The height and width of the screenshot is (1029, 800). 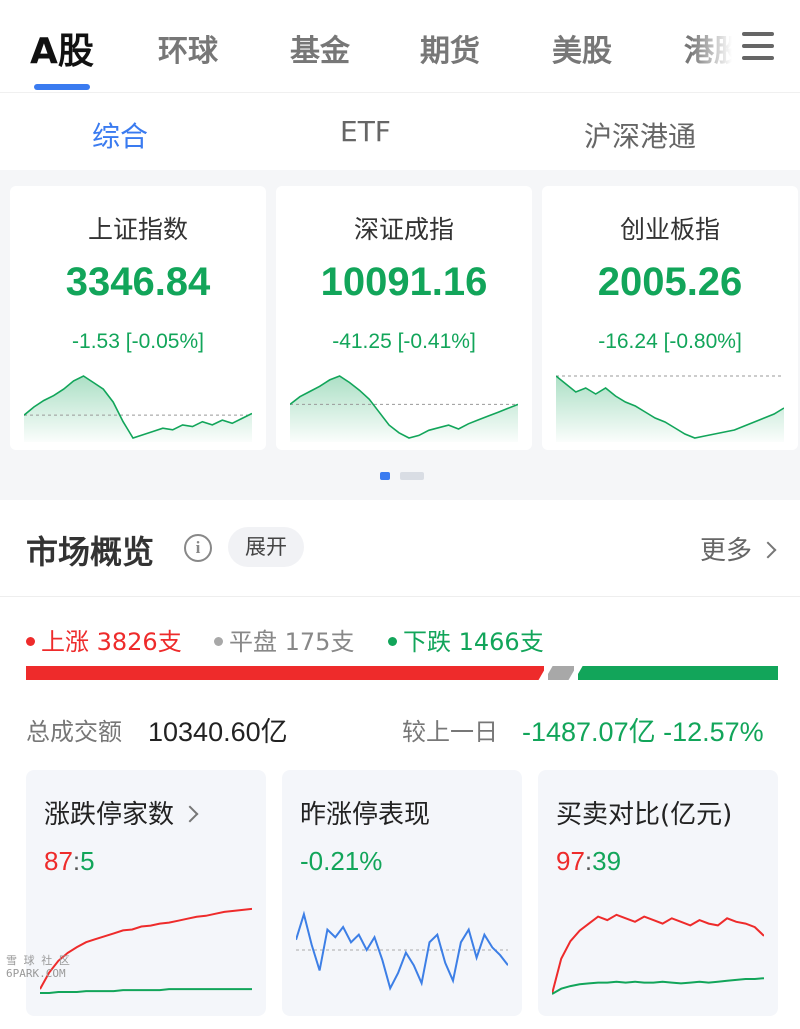 What do you see at coordinates (402, 893) in the screenshot?
I see `yesterday-limit-up-card: 昨涨停表现 -0.21%` at bounding box center [402, 893].